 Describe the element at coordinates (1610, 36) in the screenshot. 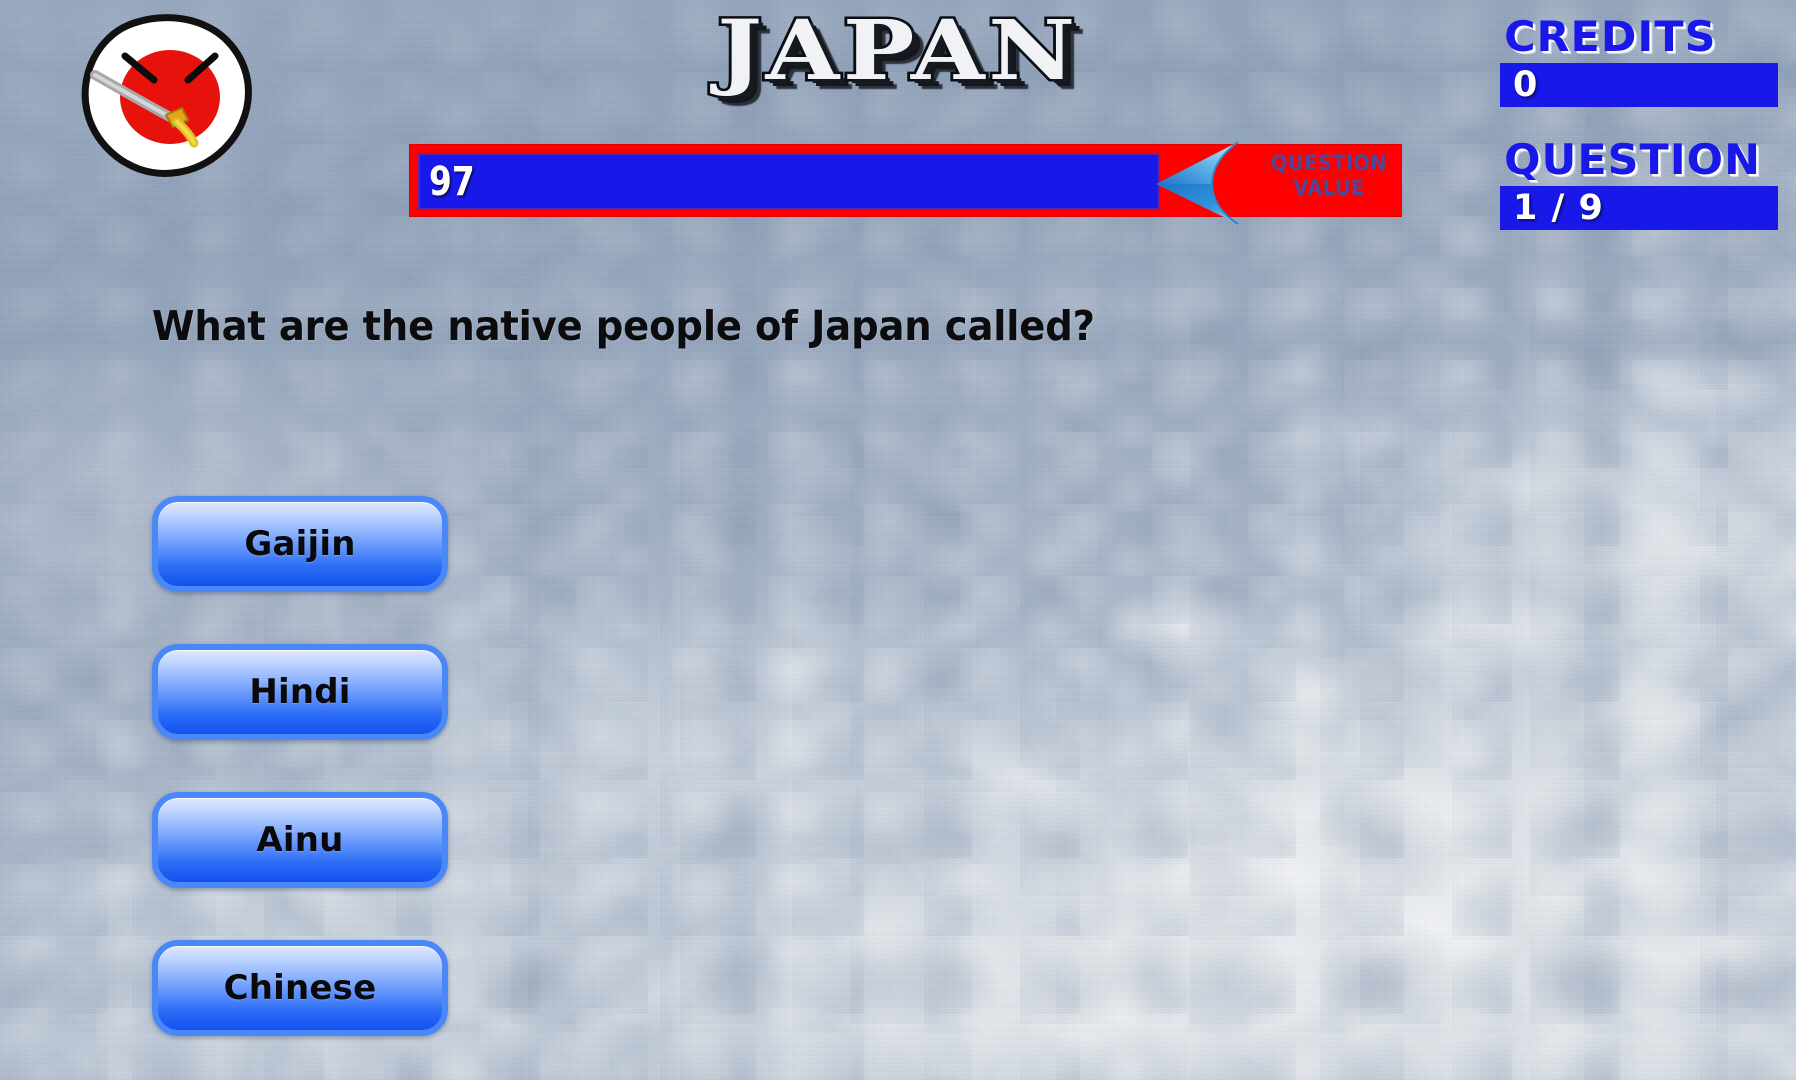

I see `credits-label: CREDITS` at that location.